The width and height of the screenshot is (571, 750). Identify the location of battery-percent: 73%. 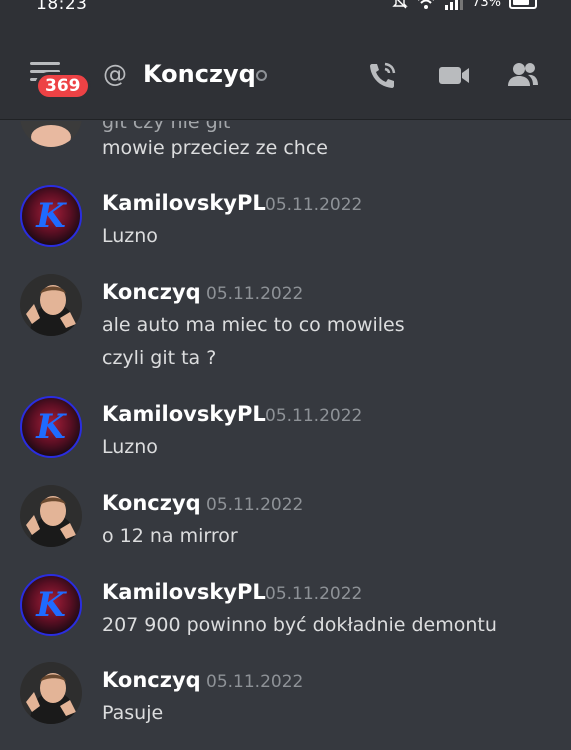
(486, 5).